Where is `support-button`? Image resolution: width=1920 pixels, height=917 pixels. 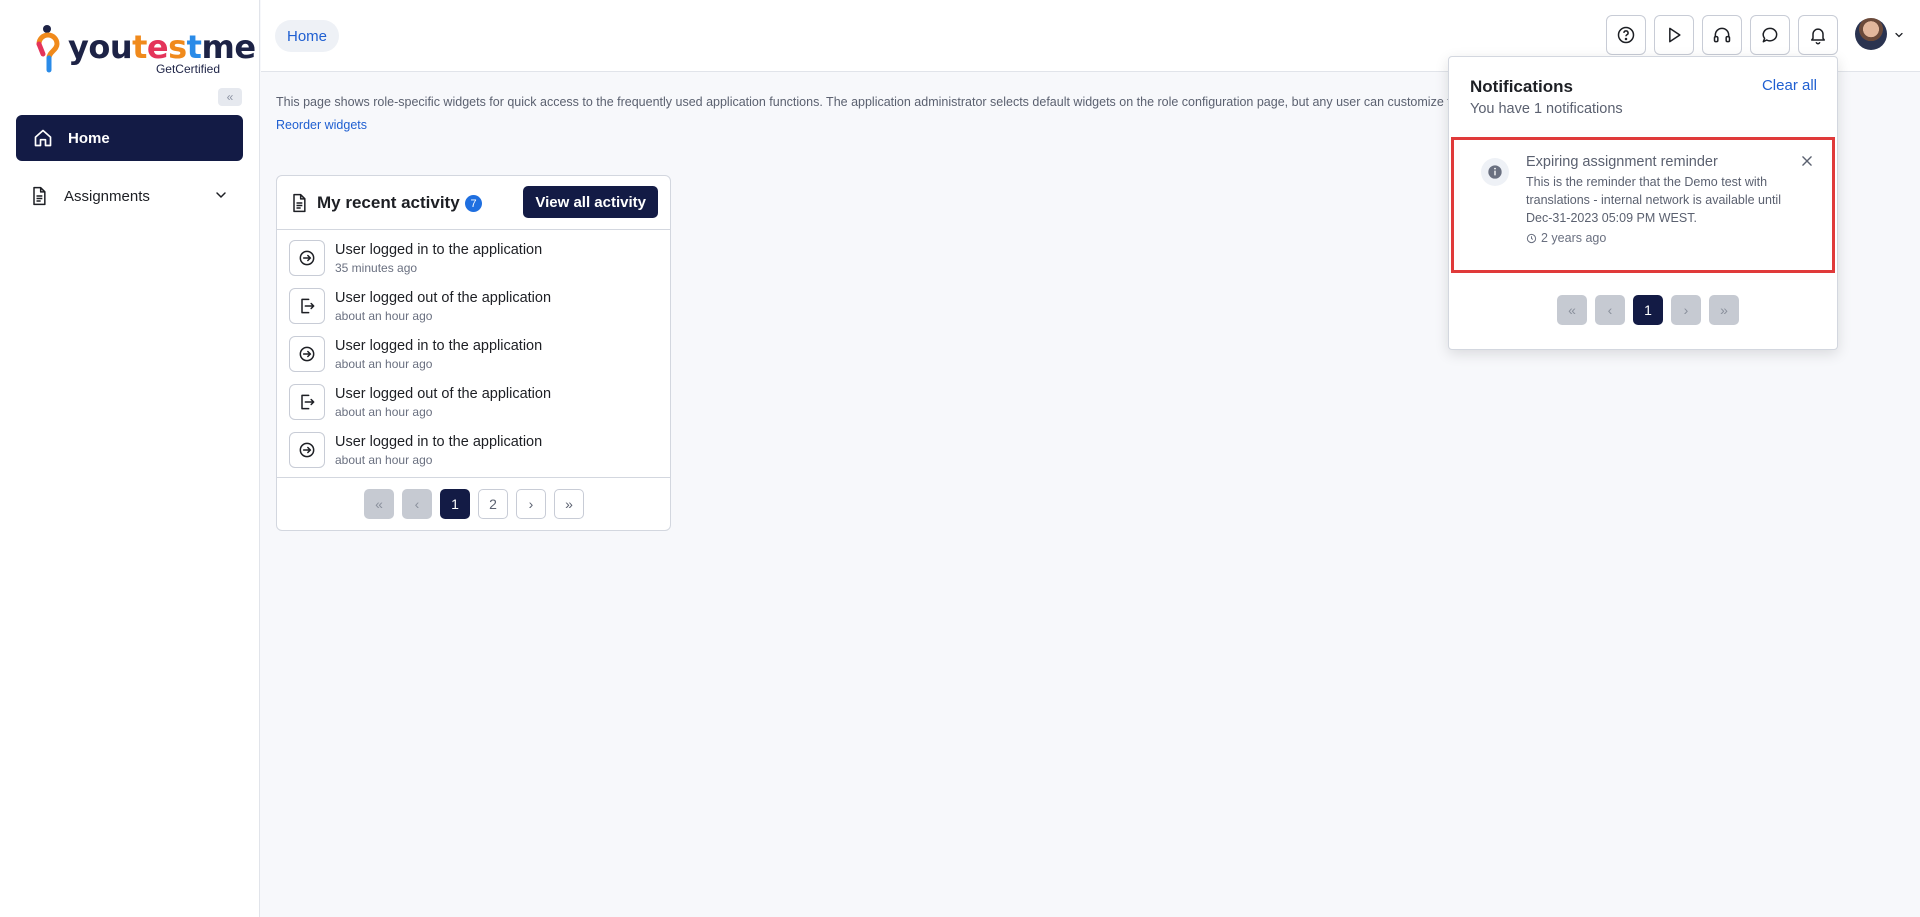 support-button is located at coordinates (1722, 35).